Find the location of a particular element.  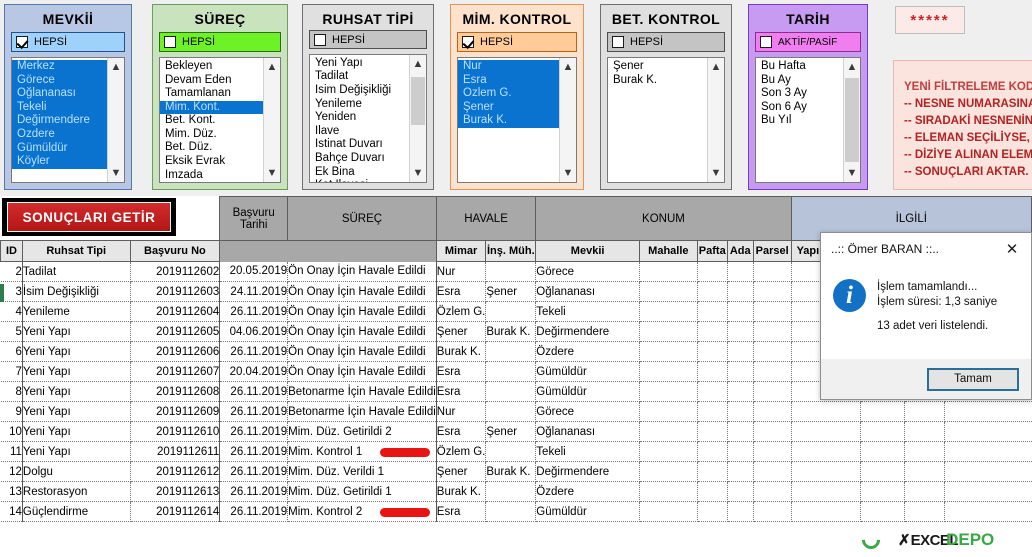

bet-kontrol-select-all-checkbox is located at coordinates (618, 42).